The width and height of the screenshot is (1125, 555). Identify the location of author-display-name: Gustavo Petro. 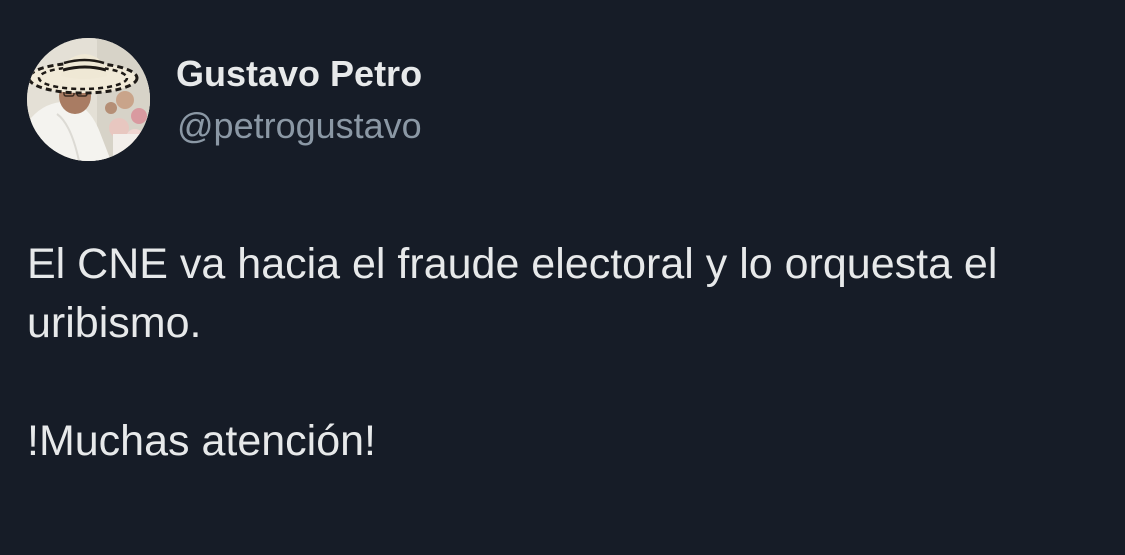
(299, 74).